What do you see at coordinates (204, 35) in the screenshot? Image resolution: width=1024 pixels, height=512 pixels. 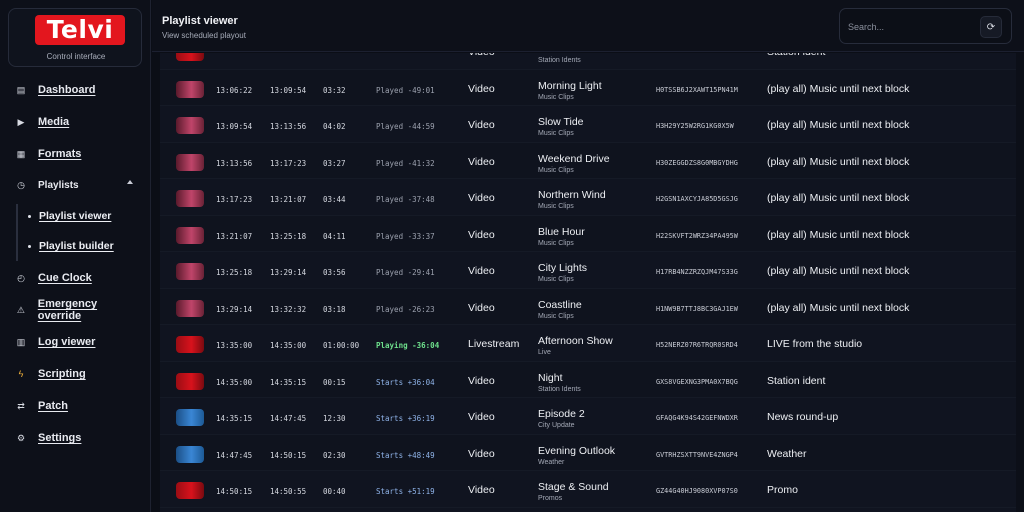 I see `page-subtitle: View scheduled playout` at bounding box center [204, 35].